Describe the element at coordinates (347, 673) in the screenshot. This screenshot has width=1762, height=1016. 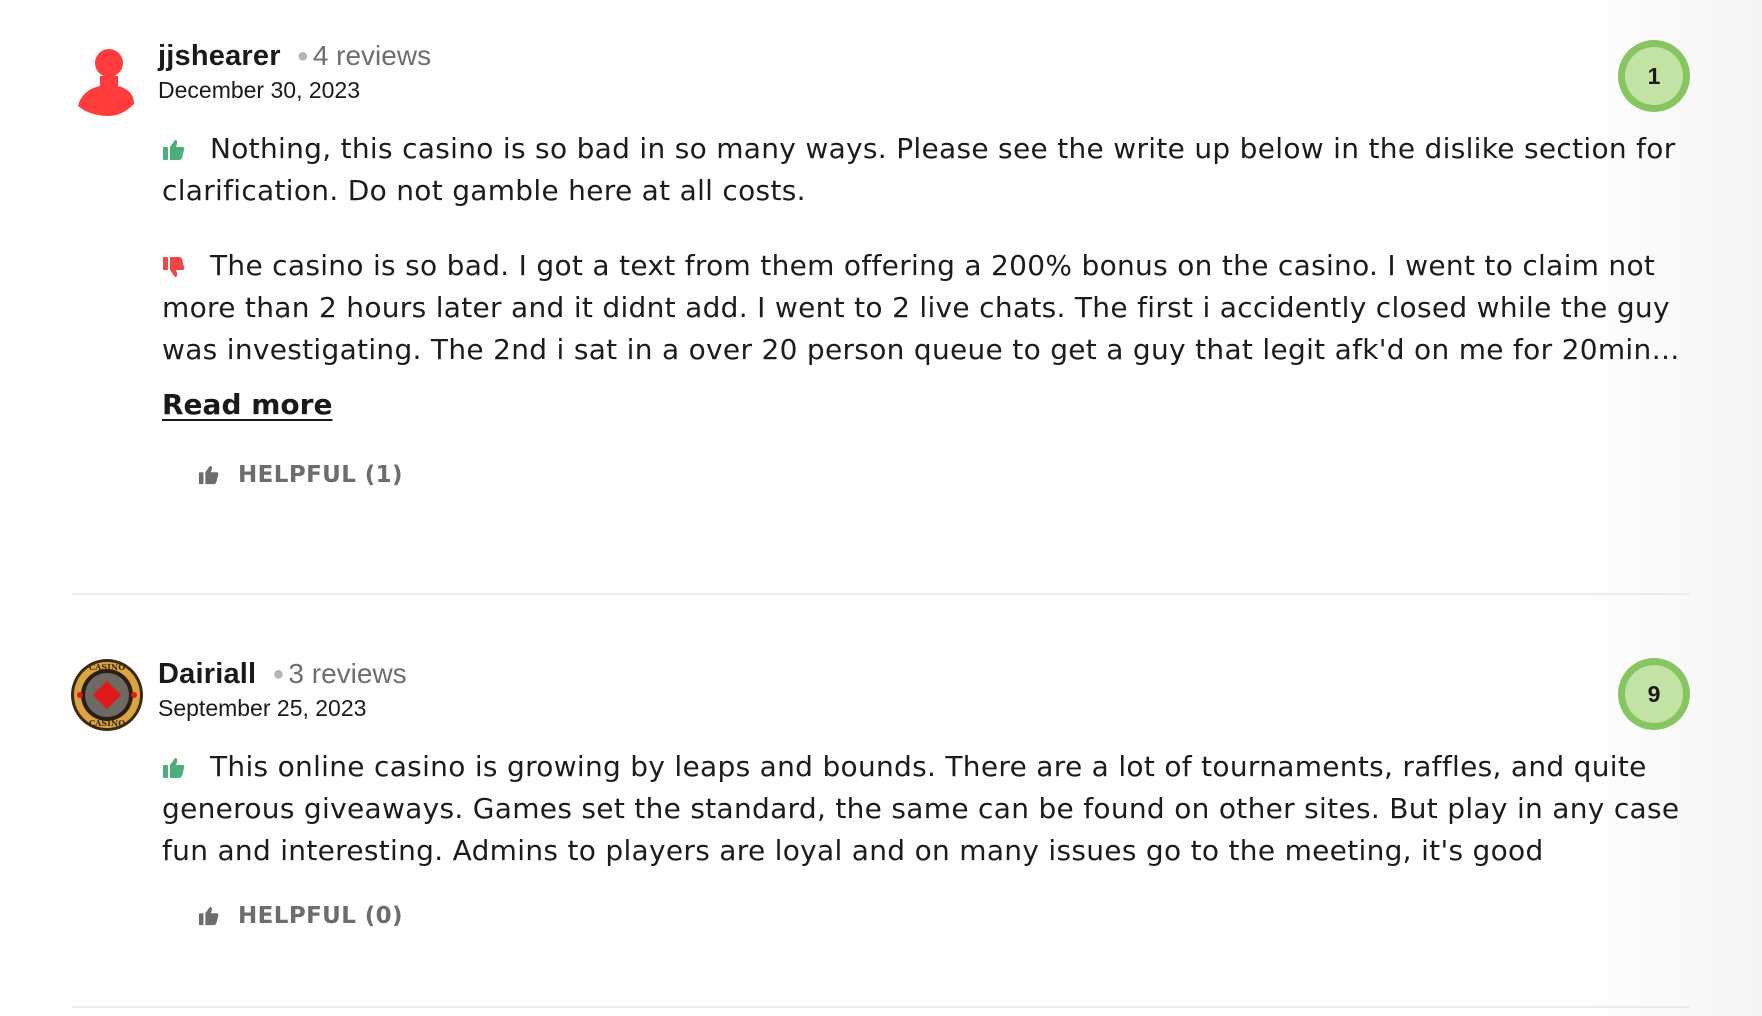
I see `review-count: 3 reviews` at that location.